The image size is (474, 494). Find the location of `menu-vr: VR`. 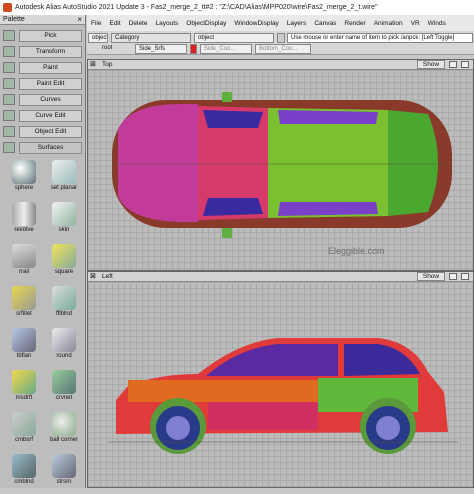

menu-vr: VR is located at coordinates (415, 23).